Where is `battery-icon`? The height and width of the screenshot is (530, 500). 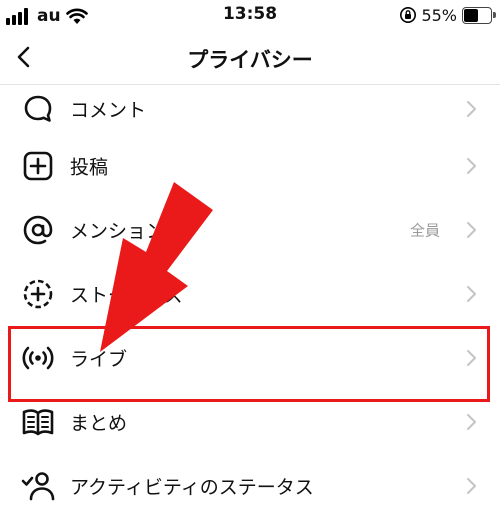 battery-icon is located at coordinates (479, 15).